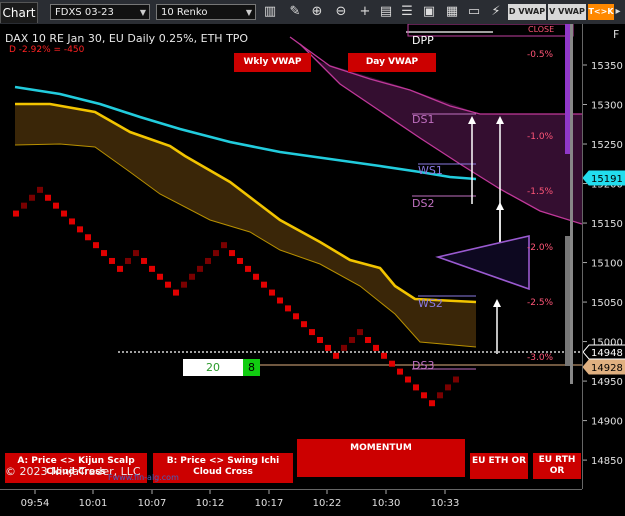  I want to click on scroll-track, so click(571, 204).